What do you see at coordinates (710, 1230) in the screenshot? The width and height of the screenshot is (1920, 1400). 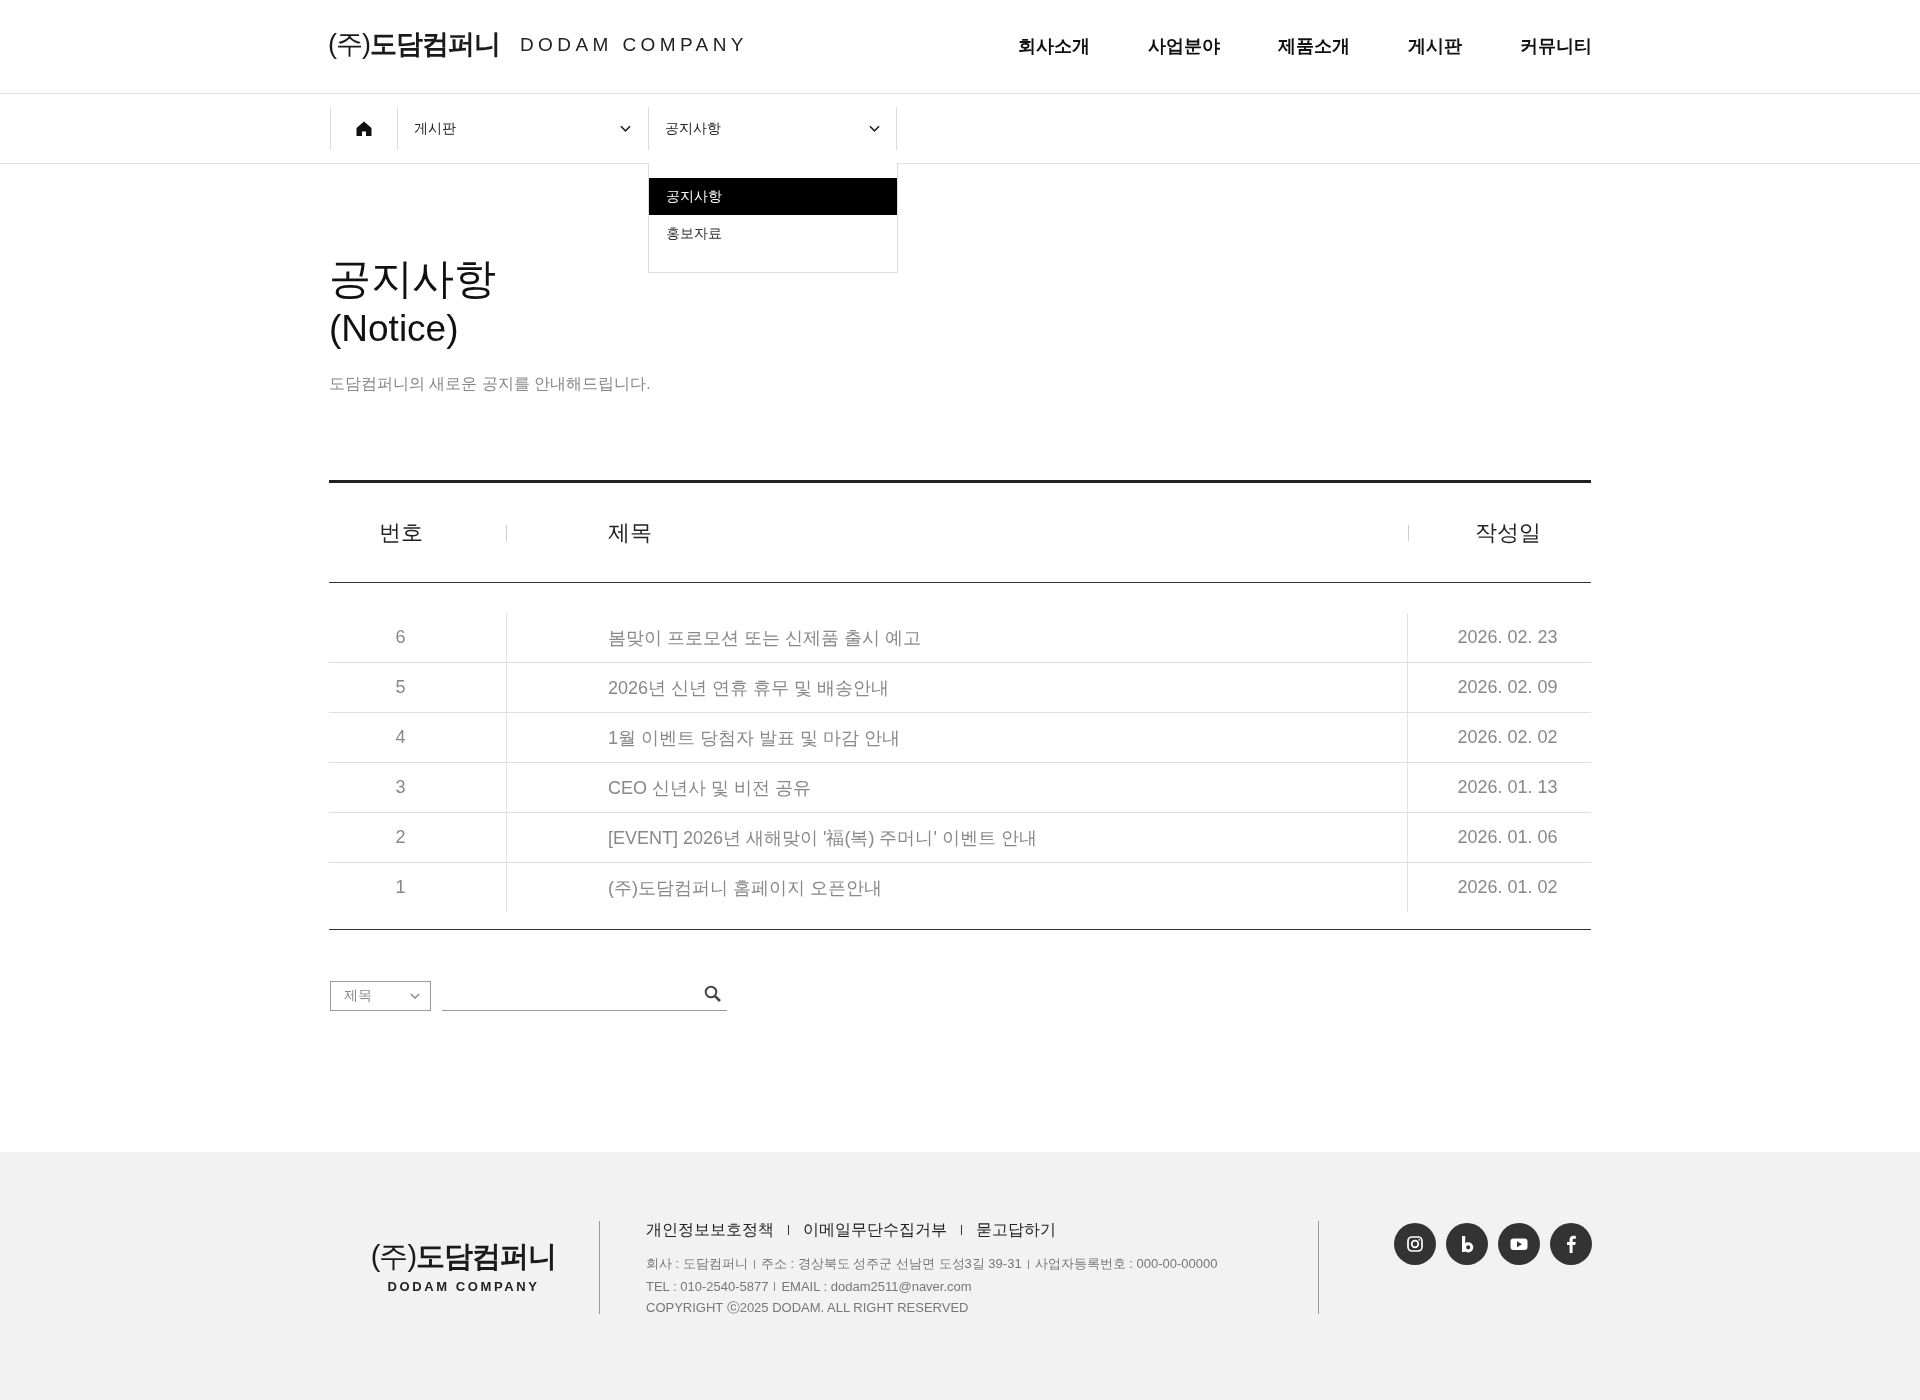 I see `footer-link: 개인정보보호정책` at bounding box center [710, 1230].